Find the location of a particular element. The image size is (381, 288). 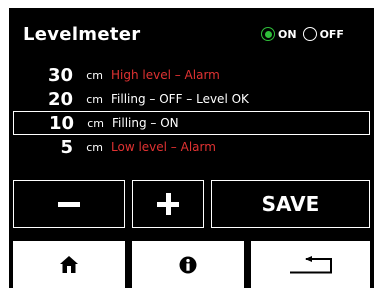

on-off-radio-group: ON OFF is located at coordinates (302, 34).